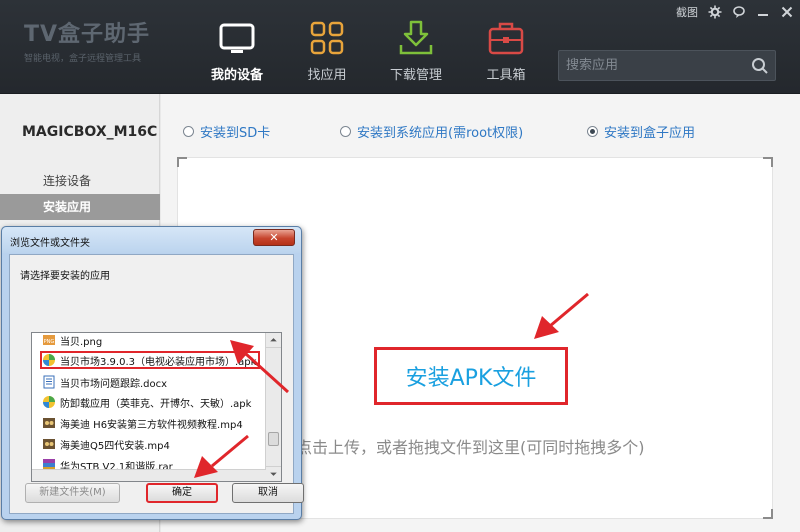 Image resolution: width=800 pixels, height=532 pixels. Describe the element at coordinates (235, 133) in the screenshot. I see `radio-install-sd-card-label: 安装到SD卡` at that location.